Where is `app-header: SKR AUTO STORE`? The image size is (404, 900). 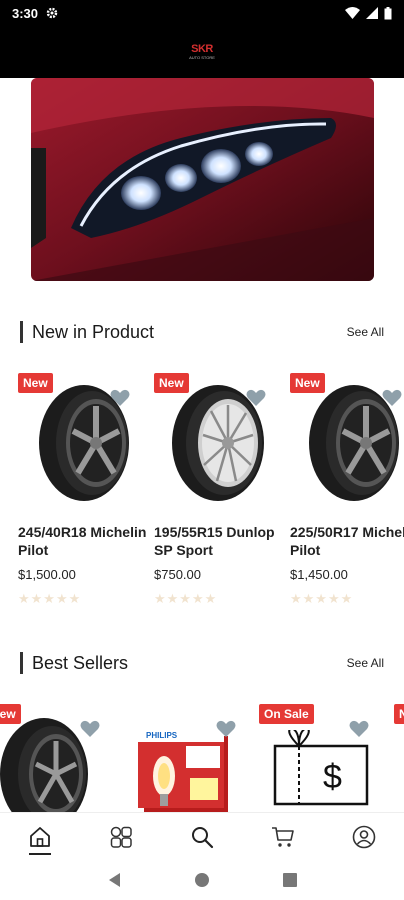 app-header: SKR AUTO STORE is located at coordinates (202, 52).